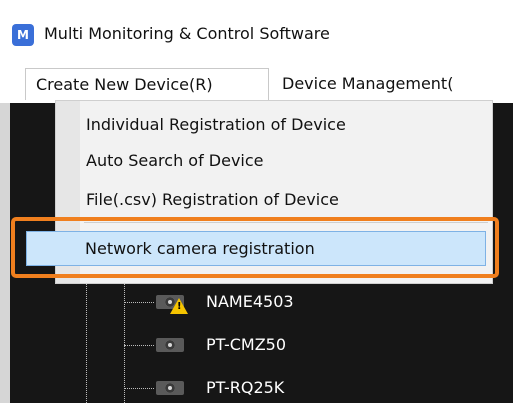 This screenshot has width=513, height=403. What do you see at coordinates (212, 200) in the screenshot?
I see `menu-item-file-registration: File(.csv) Registration of Device` at bounding box center [212, 200].